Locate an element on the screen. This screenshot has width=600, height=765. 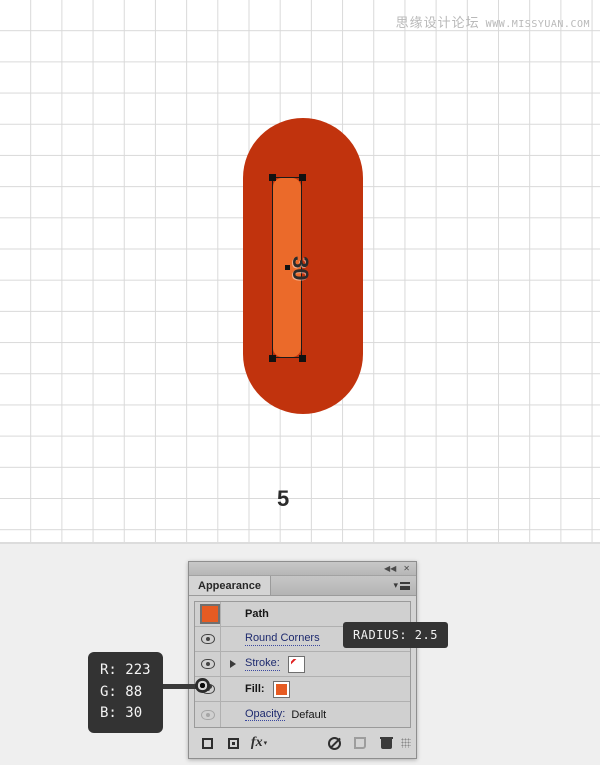
duplicate-item-button is located at coordinates (360, 743).